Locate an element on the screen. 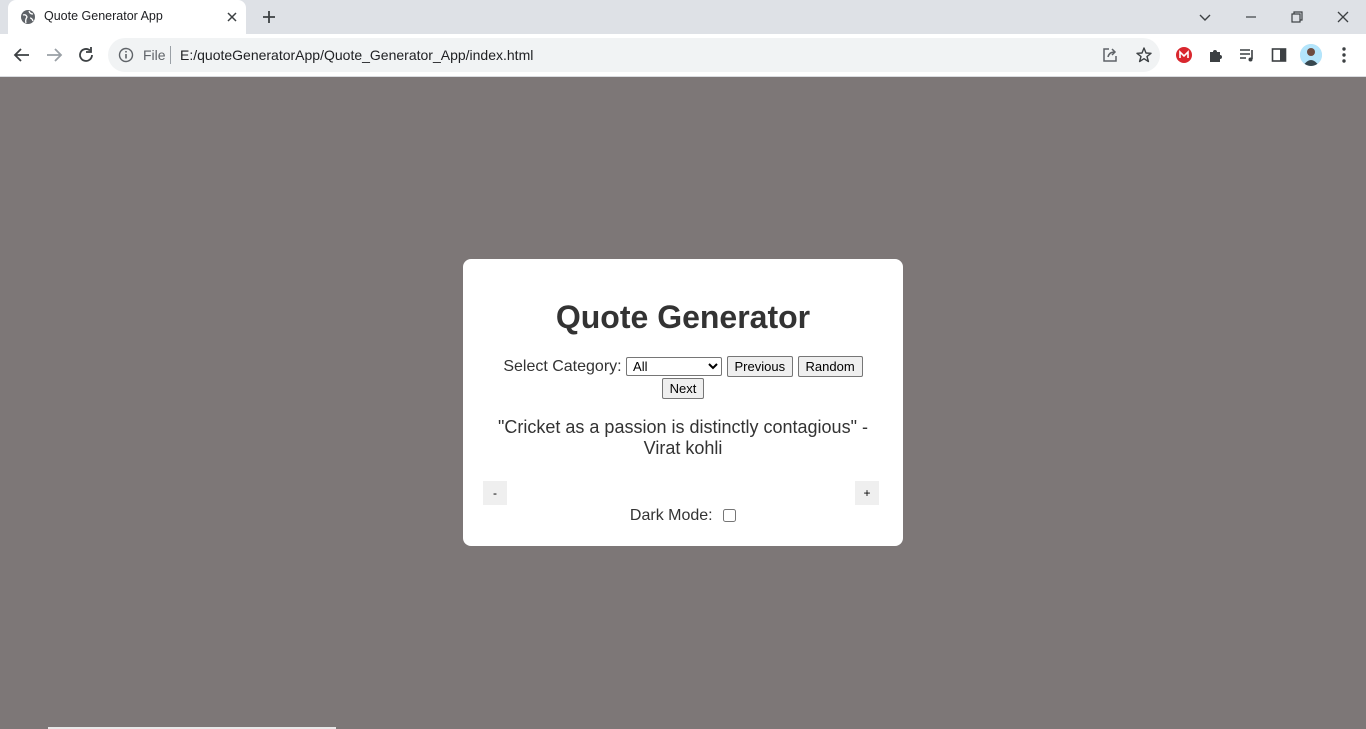 Image resolution: width=1366 pixels, height=729 pixels. decrease-font-button: - is located at coordinates (495, 493).